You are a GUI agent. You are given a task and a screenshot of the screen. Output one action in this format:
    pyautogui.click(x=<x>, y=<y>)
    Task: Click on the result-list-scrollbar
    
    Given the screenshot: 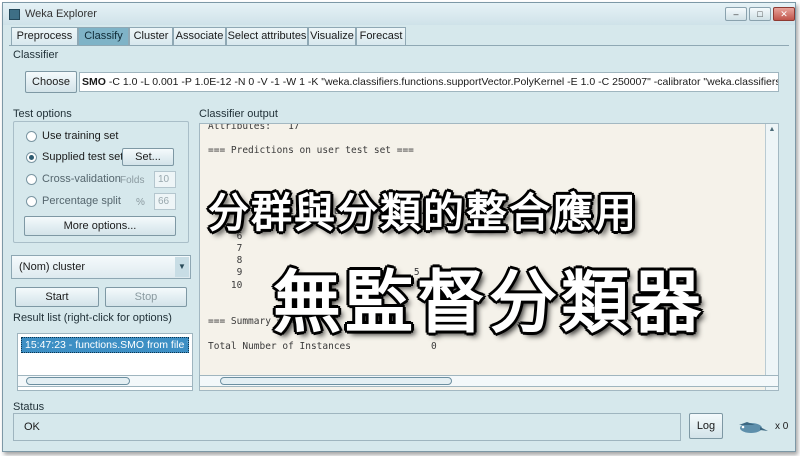 What is the action you would take?
    pyautogui.click(x=105, y=381)
    